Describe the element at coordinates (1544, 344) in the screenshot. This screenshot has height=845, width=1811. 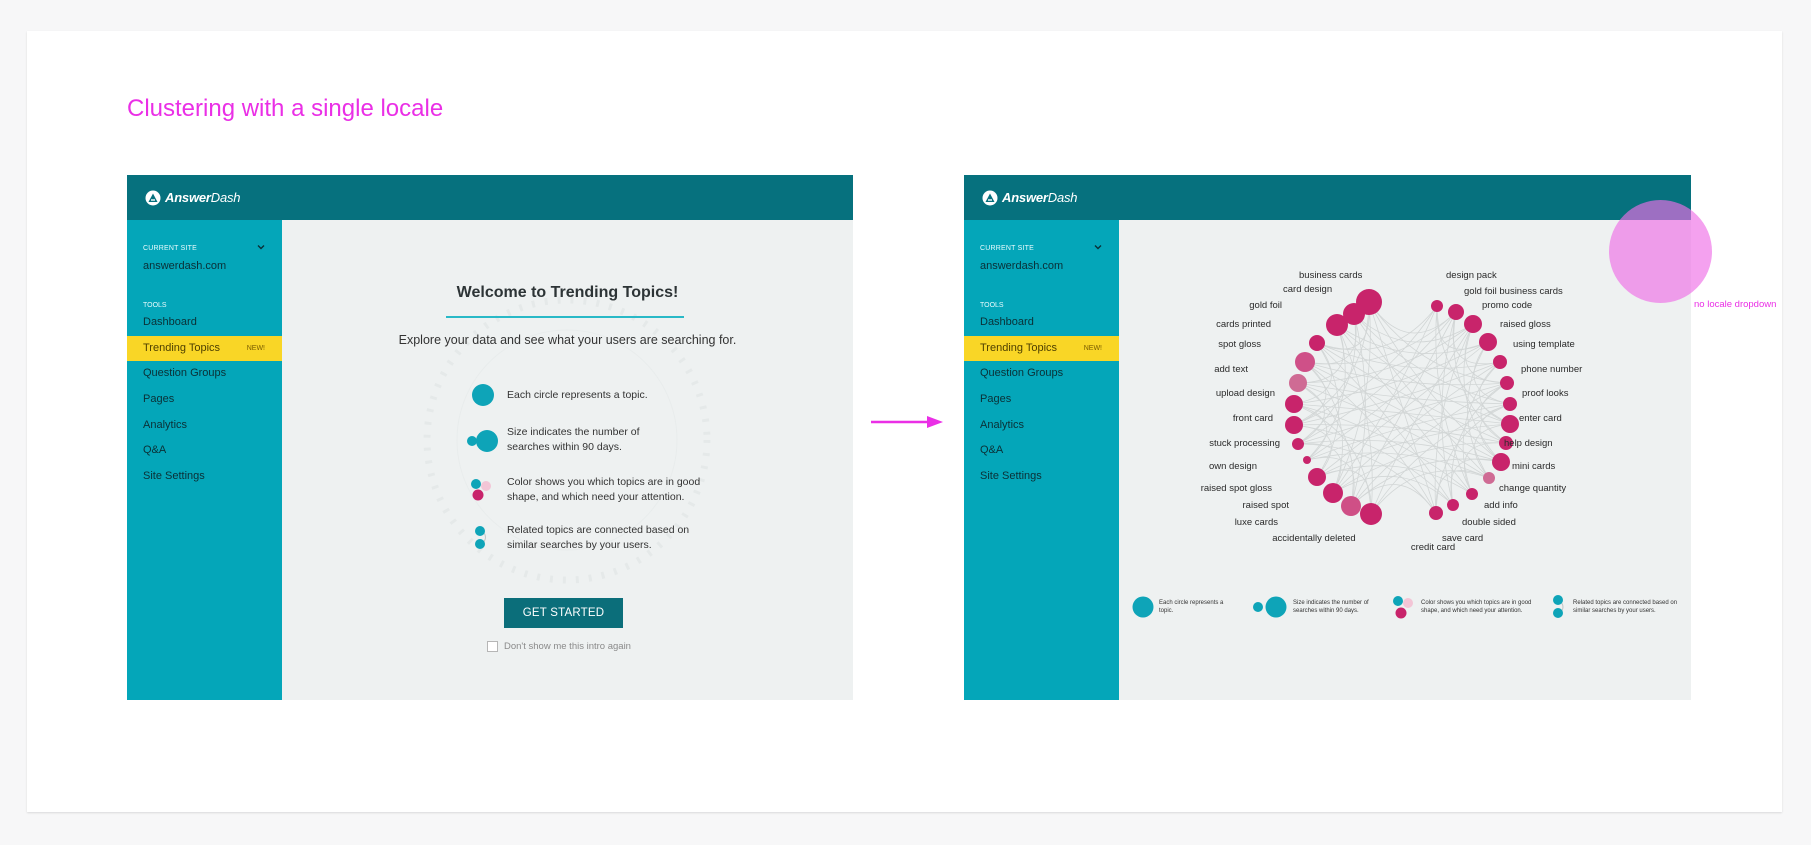
I see `topic-label: using template` at that location.